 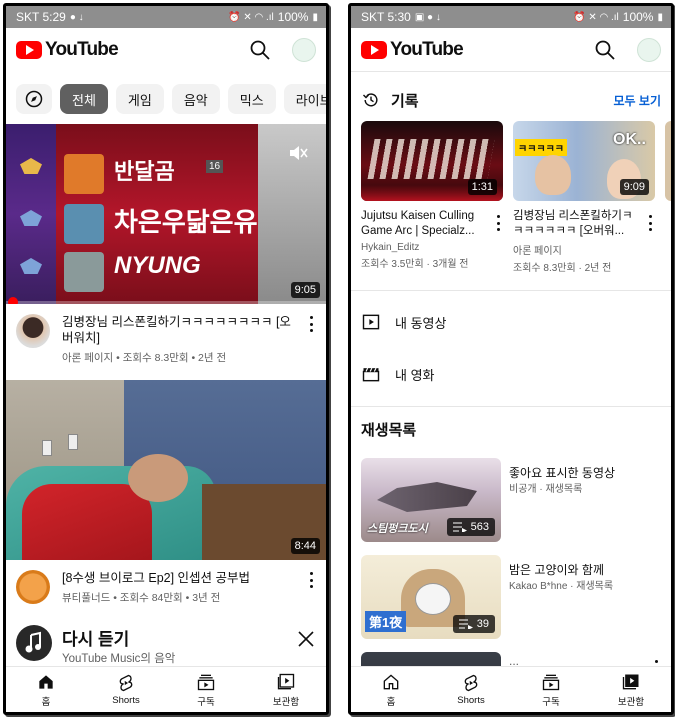 I want to click on chip-mix: 믹스, so click(x=251, y=99).